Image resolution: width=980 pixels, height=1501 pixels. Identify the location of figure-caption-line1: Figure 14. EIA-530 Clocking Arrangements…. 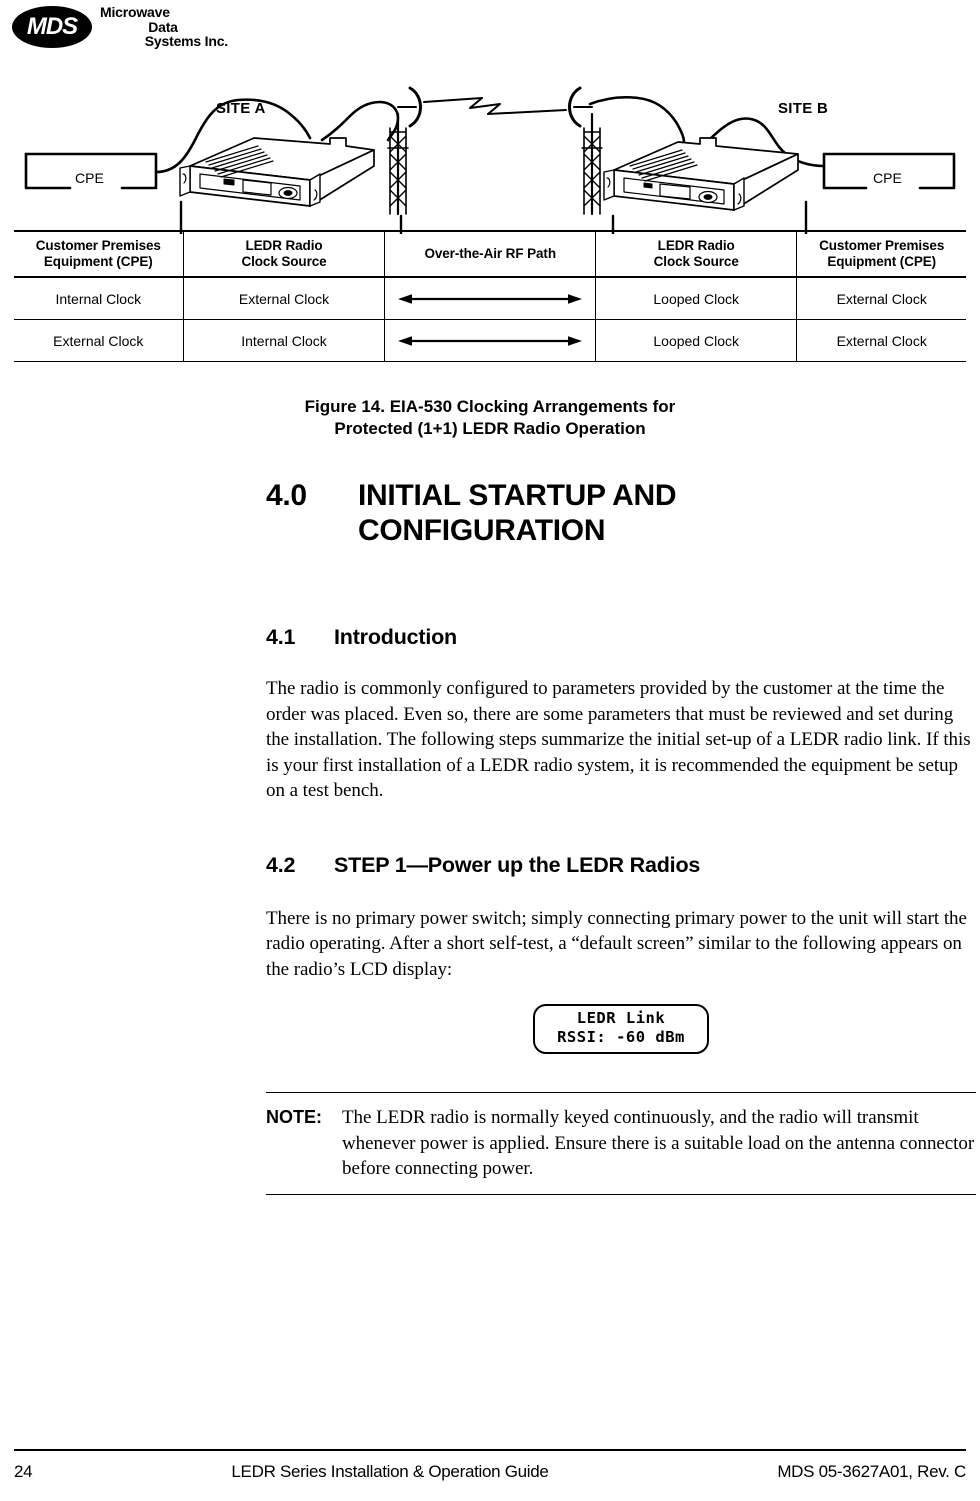
(490, 406).